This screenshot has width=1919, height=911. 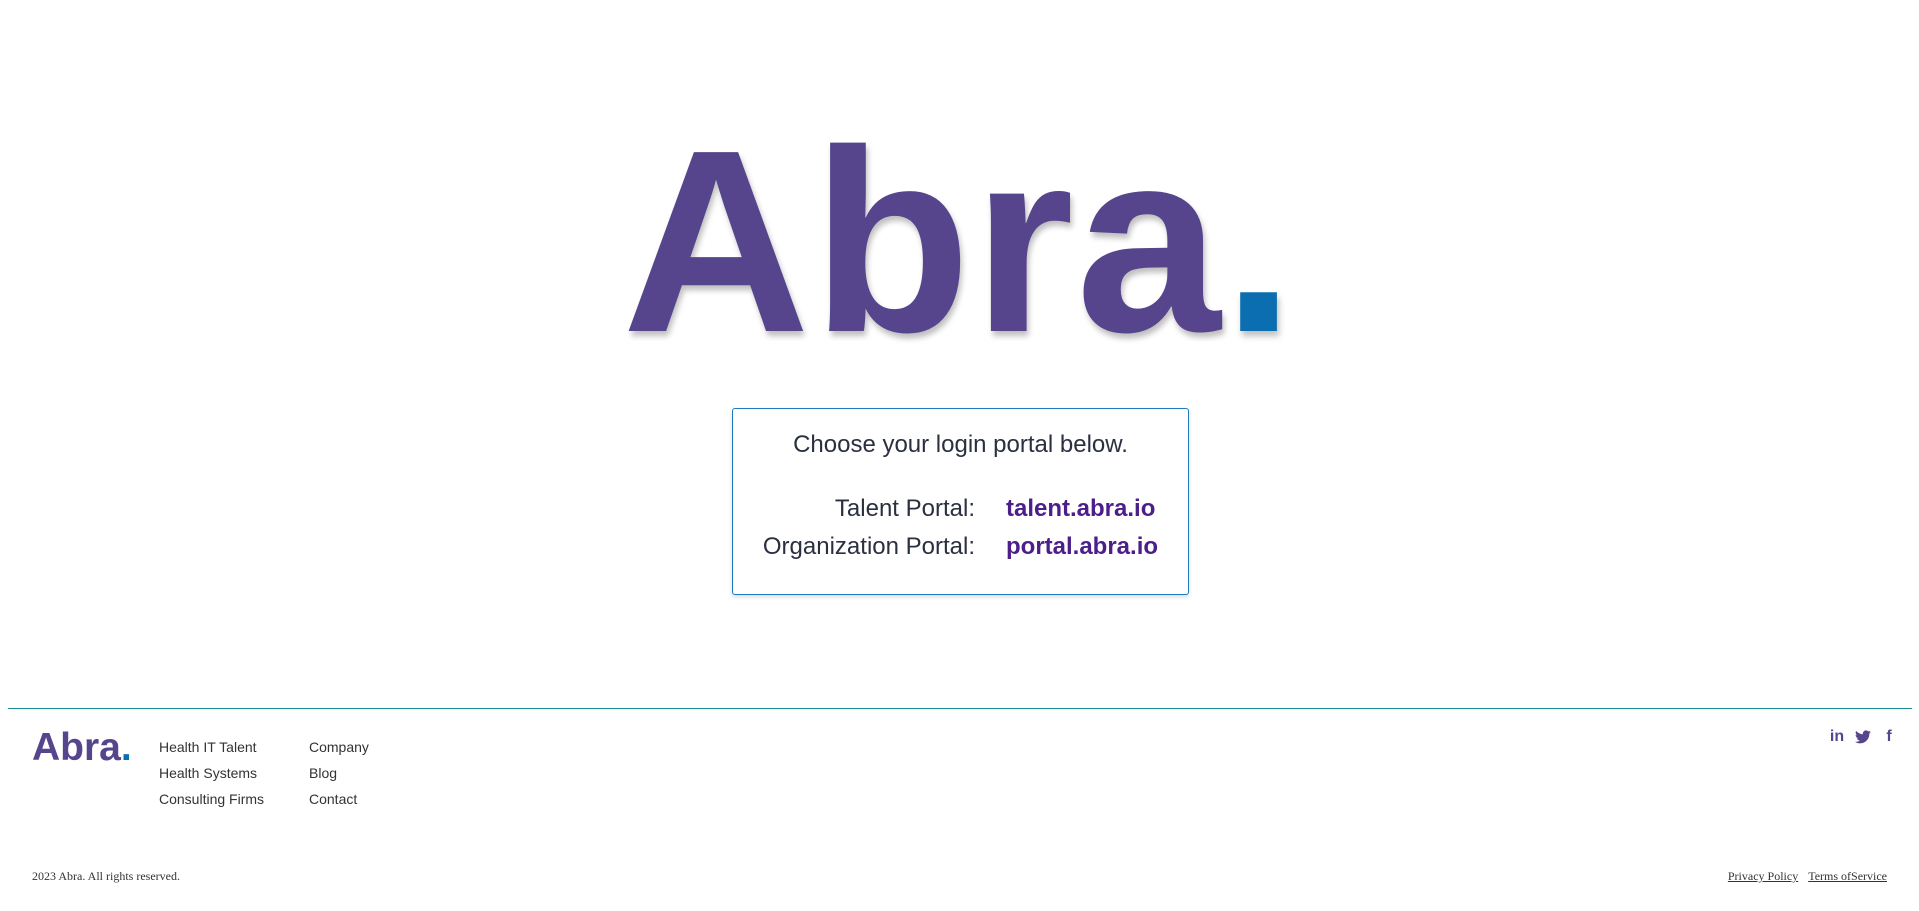 I want to click on footer-link-health-systems: Health Systems, so click(x=211, y=777).